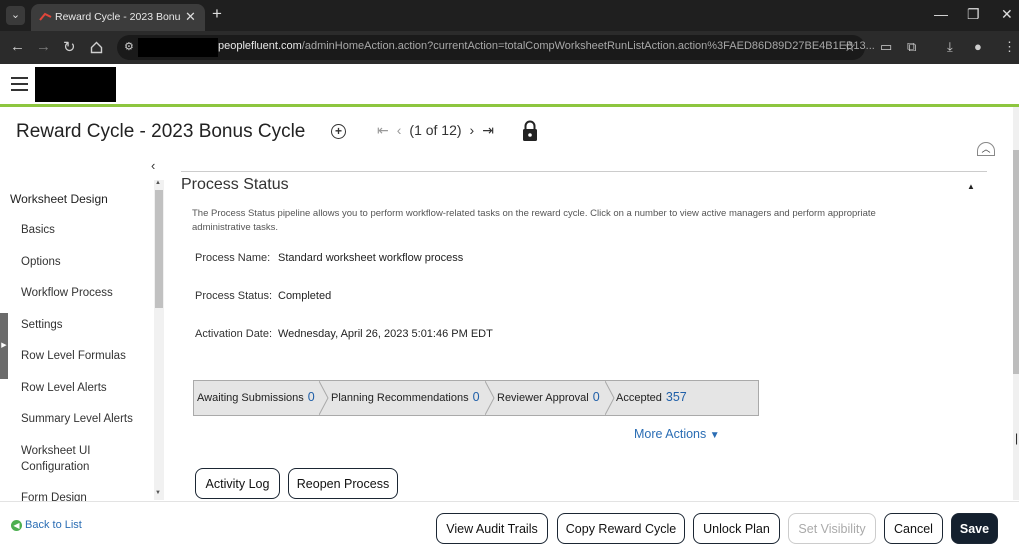 The image size is (1019, 554). What do you see at coordinates (237, 483) in the screenshot?
I see `activity-log-button: Activity Log` at bounding box center [237, 483].